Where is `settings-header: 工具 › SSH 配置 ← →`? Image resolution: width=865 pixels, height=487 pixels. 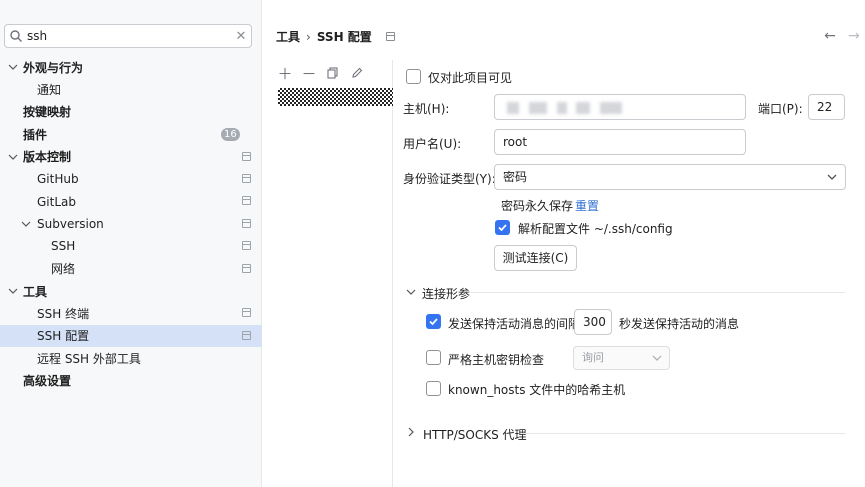
settings-header: 工具 › SSH 配置 ← → is located at coordinates (563, 30).